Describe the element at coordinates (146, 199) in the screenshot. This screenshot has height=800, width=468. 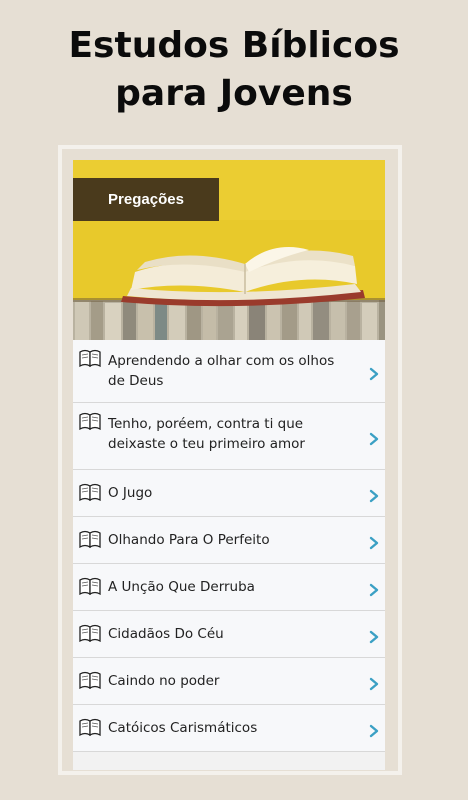
I see `banner-title: Pregações` at that location.